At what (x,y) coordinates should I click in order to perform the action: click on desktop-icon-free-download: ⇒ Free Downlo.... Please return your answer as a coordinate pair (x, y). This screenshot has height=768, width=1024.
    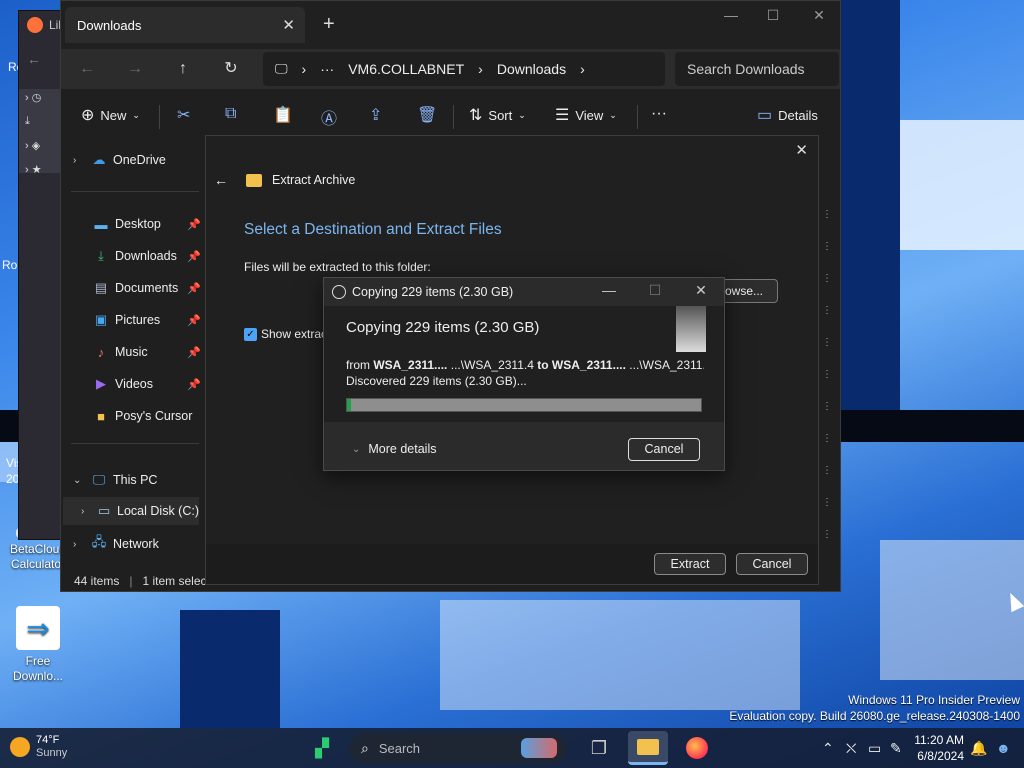
    Looking at the image, I should click on (38, 645).